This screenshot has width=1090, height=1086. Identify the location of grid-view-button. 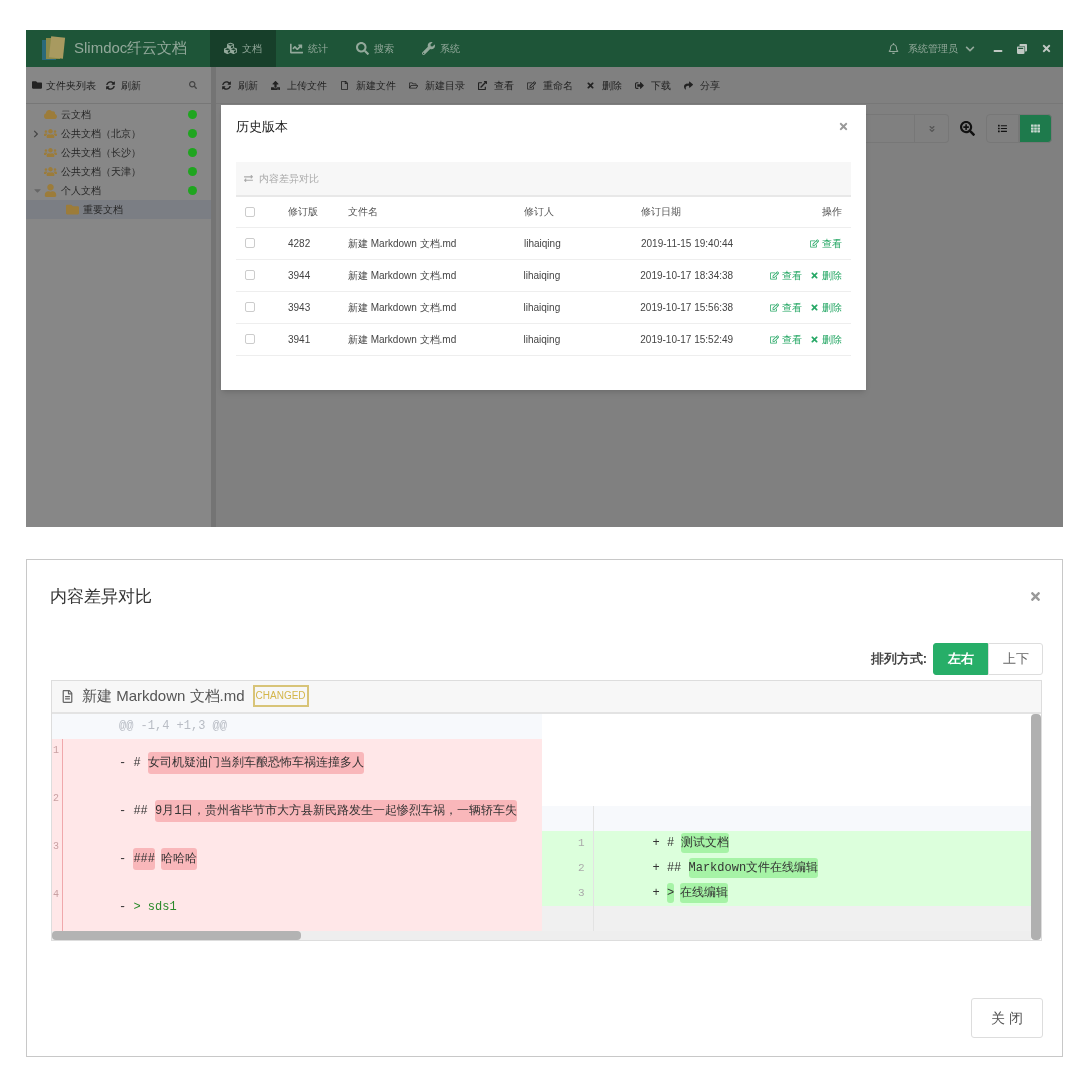
(1035, 128).